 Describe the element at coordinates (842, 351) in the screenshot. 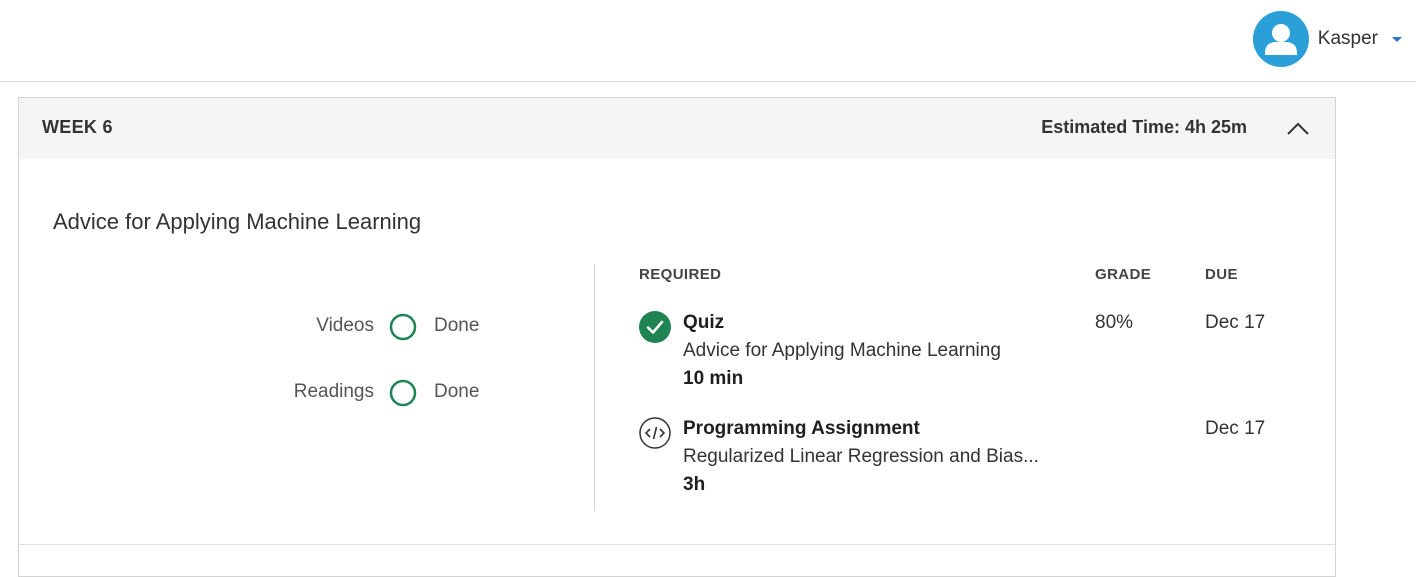

I see `item-subtitle: Advice for Applying Machine Learning` at that location.